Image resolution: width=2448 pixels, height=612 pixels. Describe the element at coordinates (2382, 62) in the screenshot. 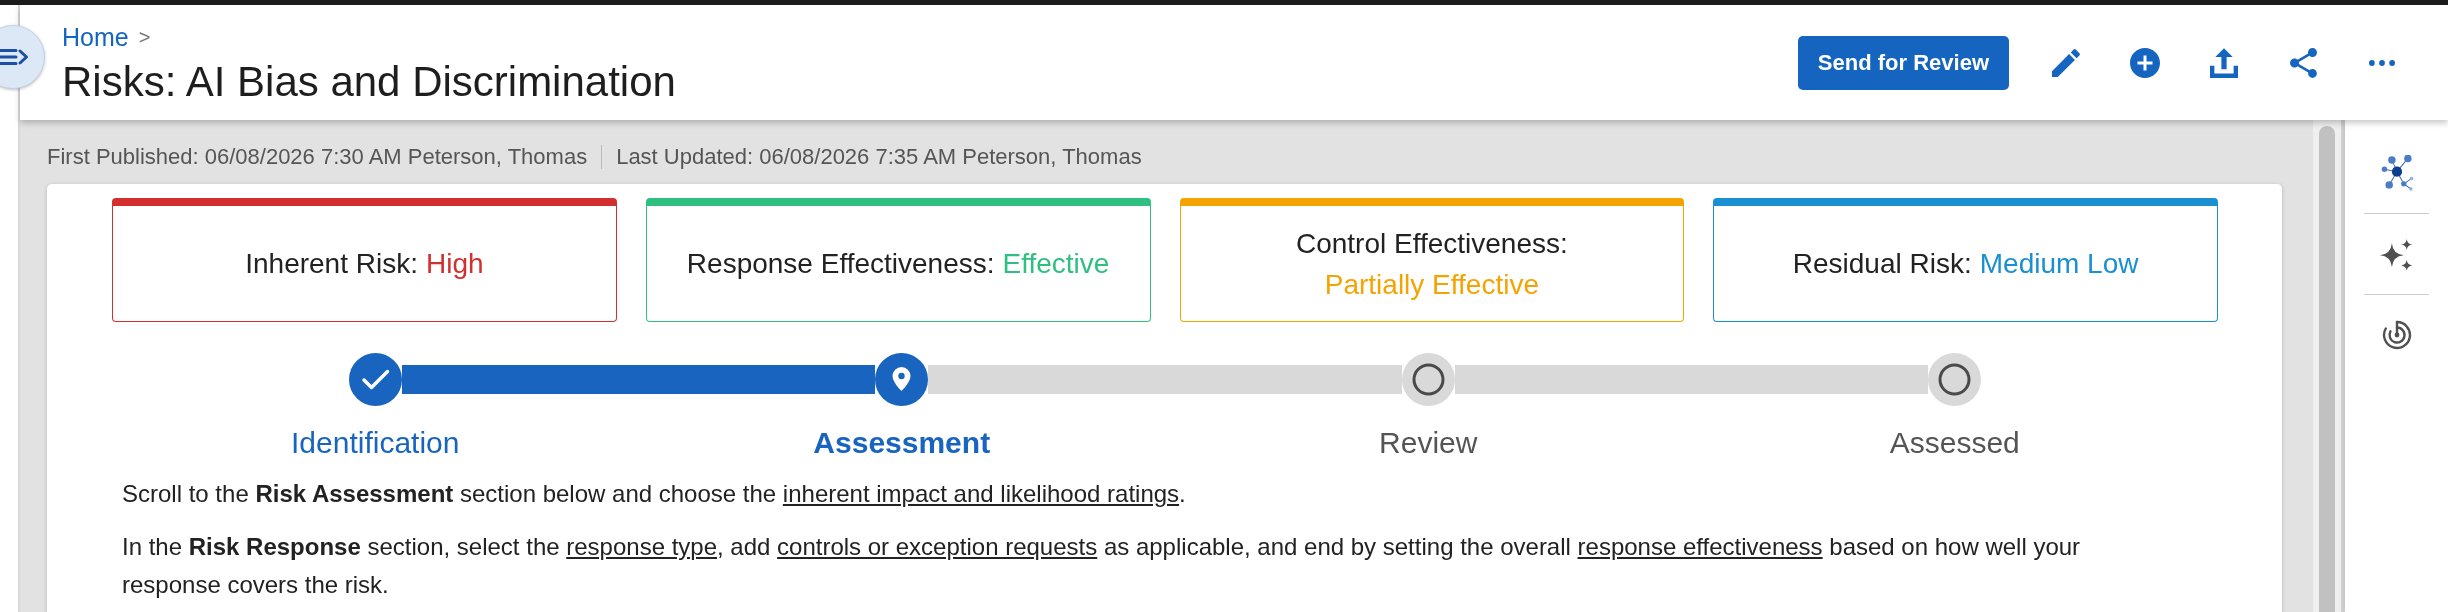

I see `more-icon` at that location.